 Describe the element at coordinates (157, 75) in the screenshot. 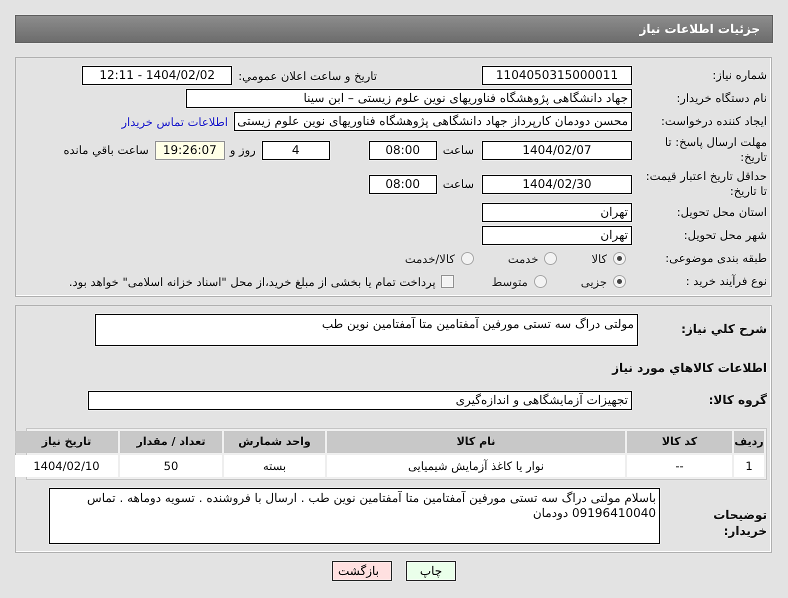

I see `announce-date-field: 1404/02/02 - 12:11` at that location.